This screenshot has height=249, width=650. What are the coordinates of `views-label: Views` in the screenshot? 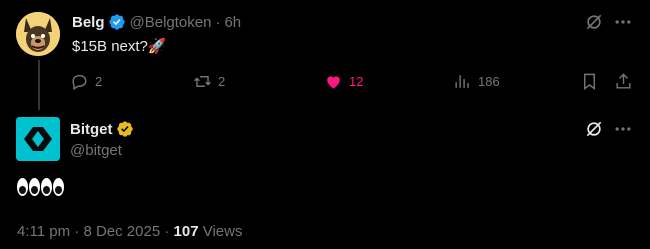 It's located at (222, 231).